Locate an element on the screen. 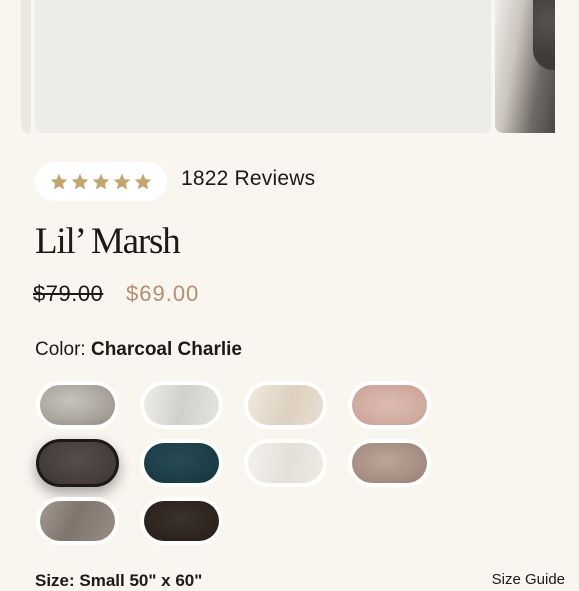  size-label: Size: Small 50" x 60" is located at coordinates (119, 580).